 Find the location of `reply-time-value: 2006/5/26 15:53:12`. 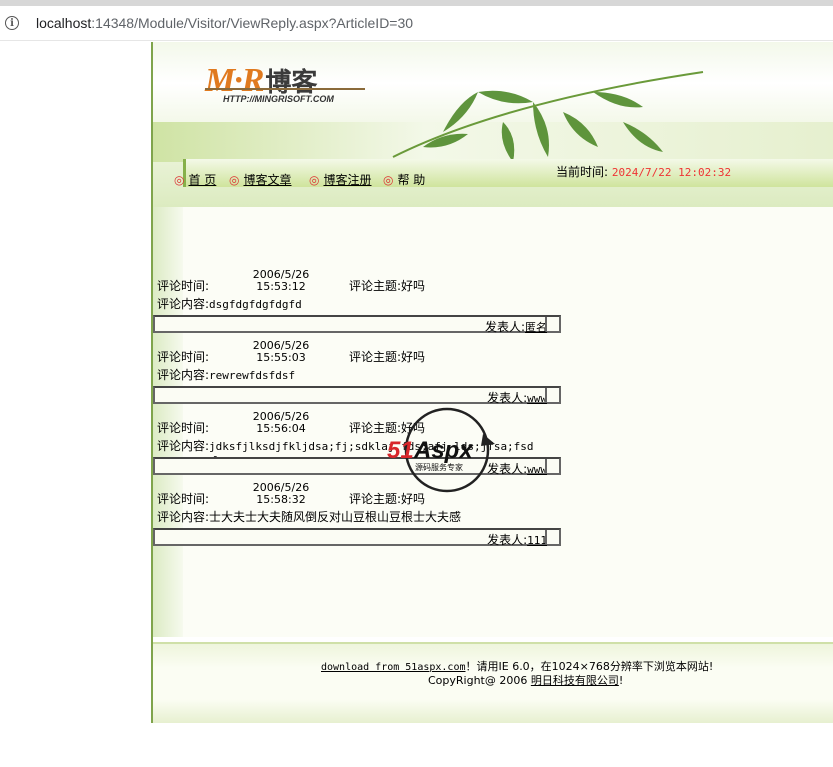

reply-time-value: 2006/5/26 15:53:12 is located at coordinates (281, 281).